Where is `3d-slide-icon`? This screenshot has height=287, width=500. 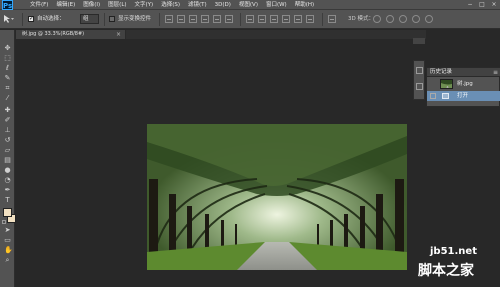 3d-slide-icon is located at coordinates (416, 19).